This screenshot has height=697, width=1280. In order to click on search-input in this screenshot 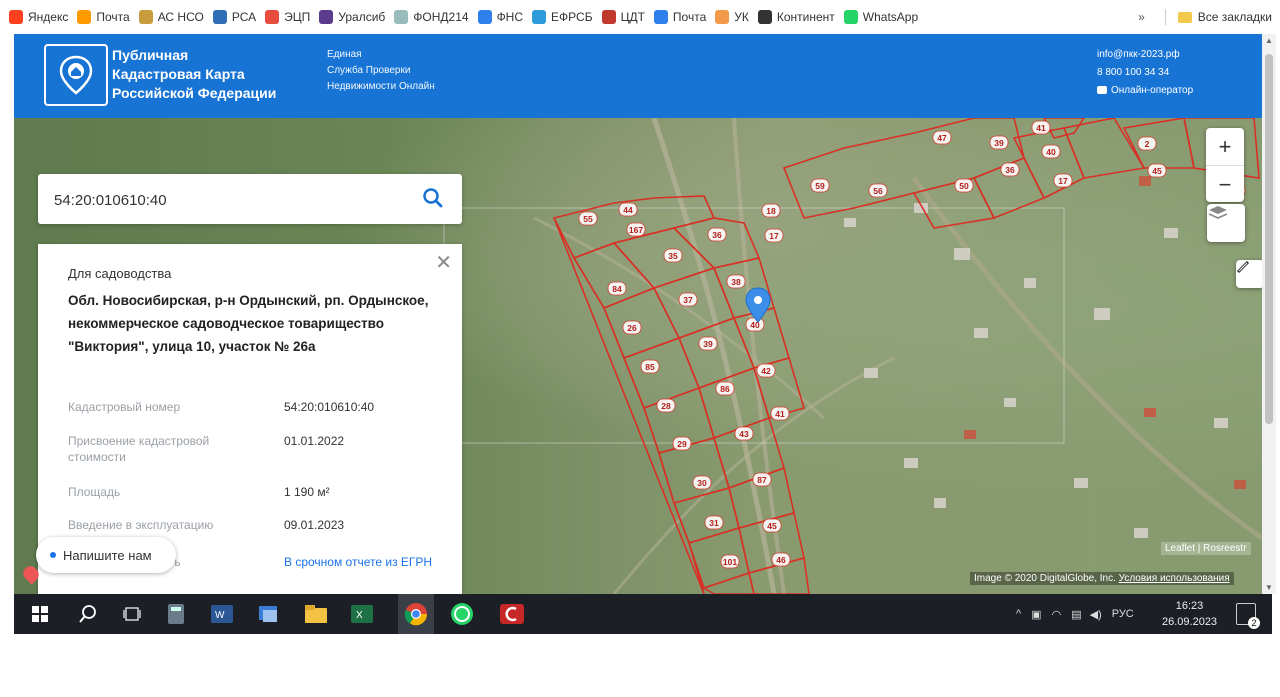, I will do `click(224, 200)`.